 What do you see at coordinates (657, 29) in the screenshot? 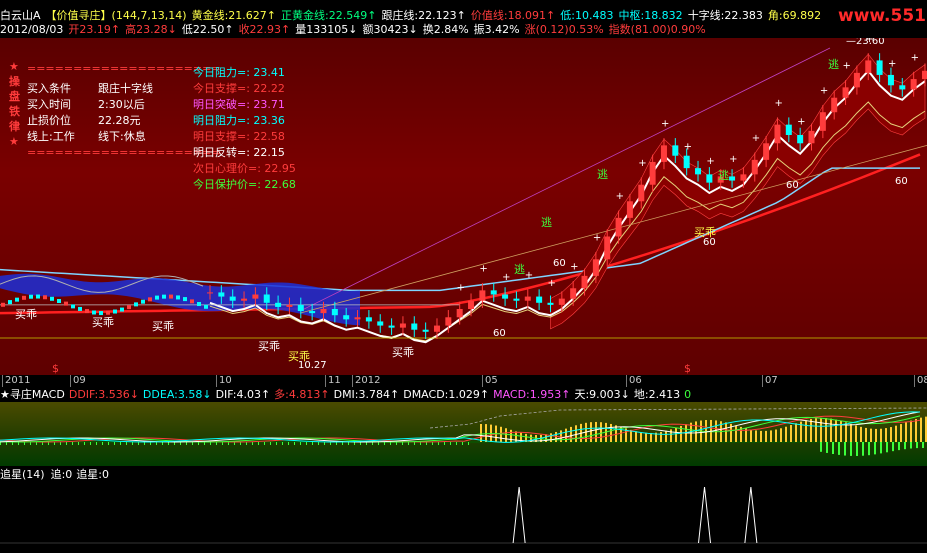
I see `quote-index: 指数(81.00)0.90%` at bounding box center [657, 29].